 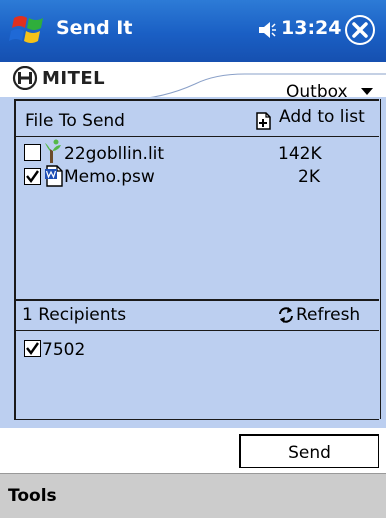 I want to click on recipients-count: 1 Recipients, so click(x=74, y=315).